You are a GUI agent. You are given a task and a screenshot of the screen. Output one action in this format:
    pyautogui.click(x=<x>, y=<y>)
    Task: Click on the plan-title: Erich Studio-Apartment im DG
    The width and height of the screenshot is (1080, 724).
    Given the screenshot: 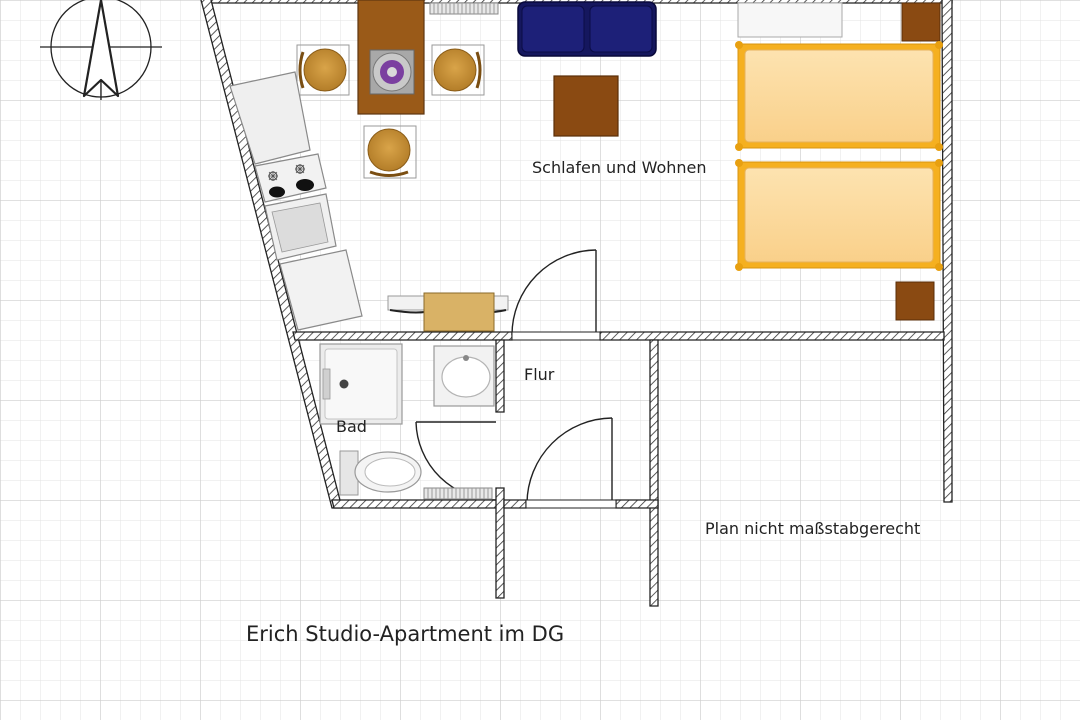 What is the action you would take?
    pyautogui.click(x=405, y=634)
    